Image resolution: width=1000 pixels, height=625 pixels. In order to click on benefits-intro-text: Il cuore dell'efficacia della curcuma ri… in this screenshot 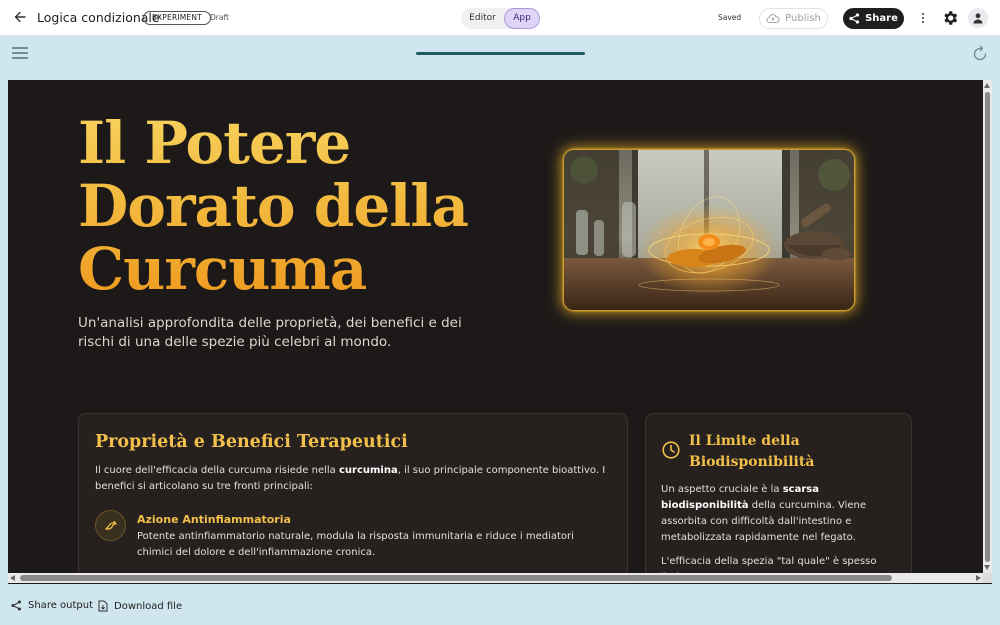, I will do `click(217, 470)`.